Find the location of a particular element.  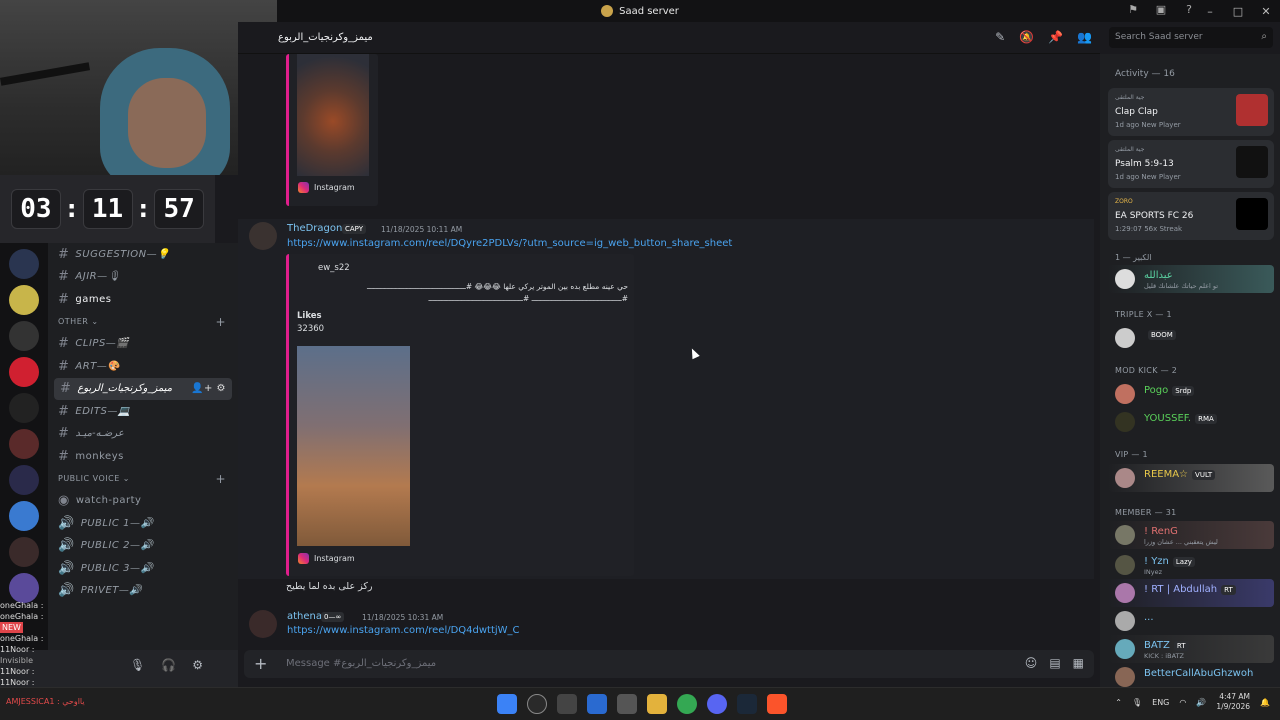

mute-icon: 🔕 is located at coordinates (1026, 37).